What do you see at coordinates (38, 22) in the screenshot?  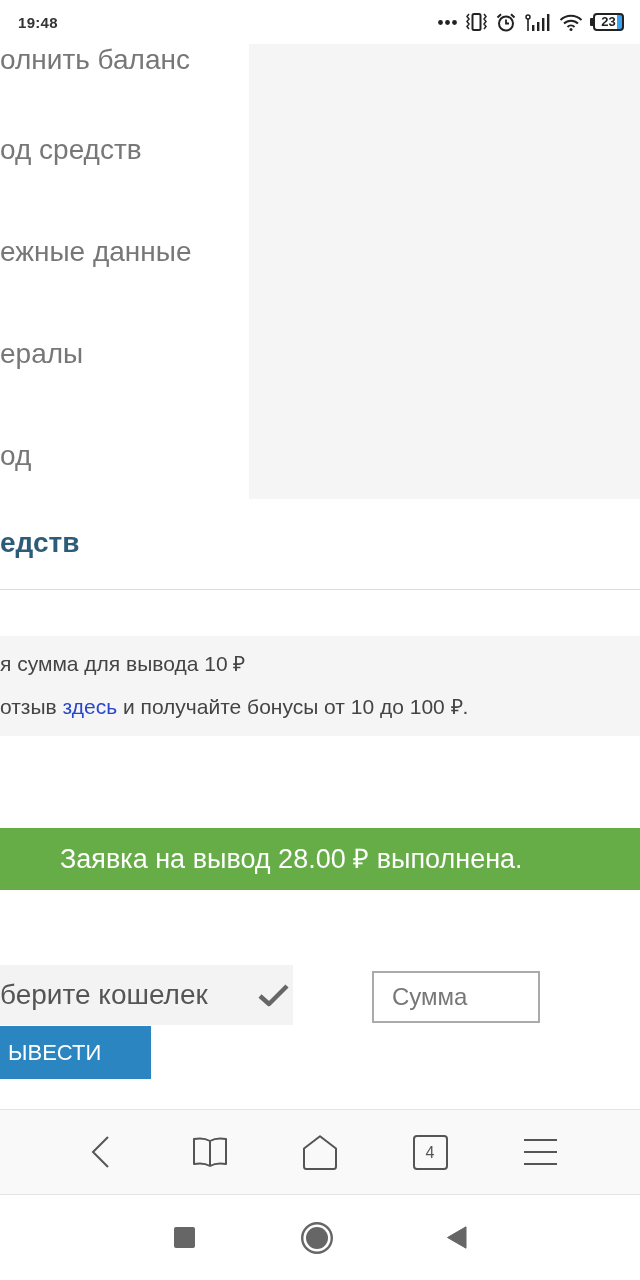 I see `status-time: 19:48` at bounding box center [38, 22].